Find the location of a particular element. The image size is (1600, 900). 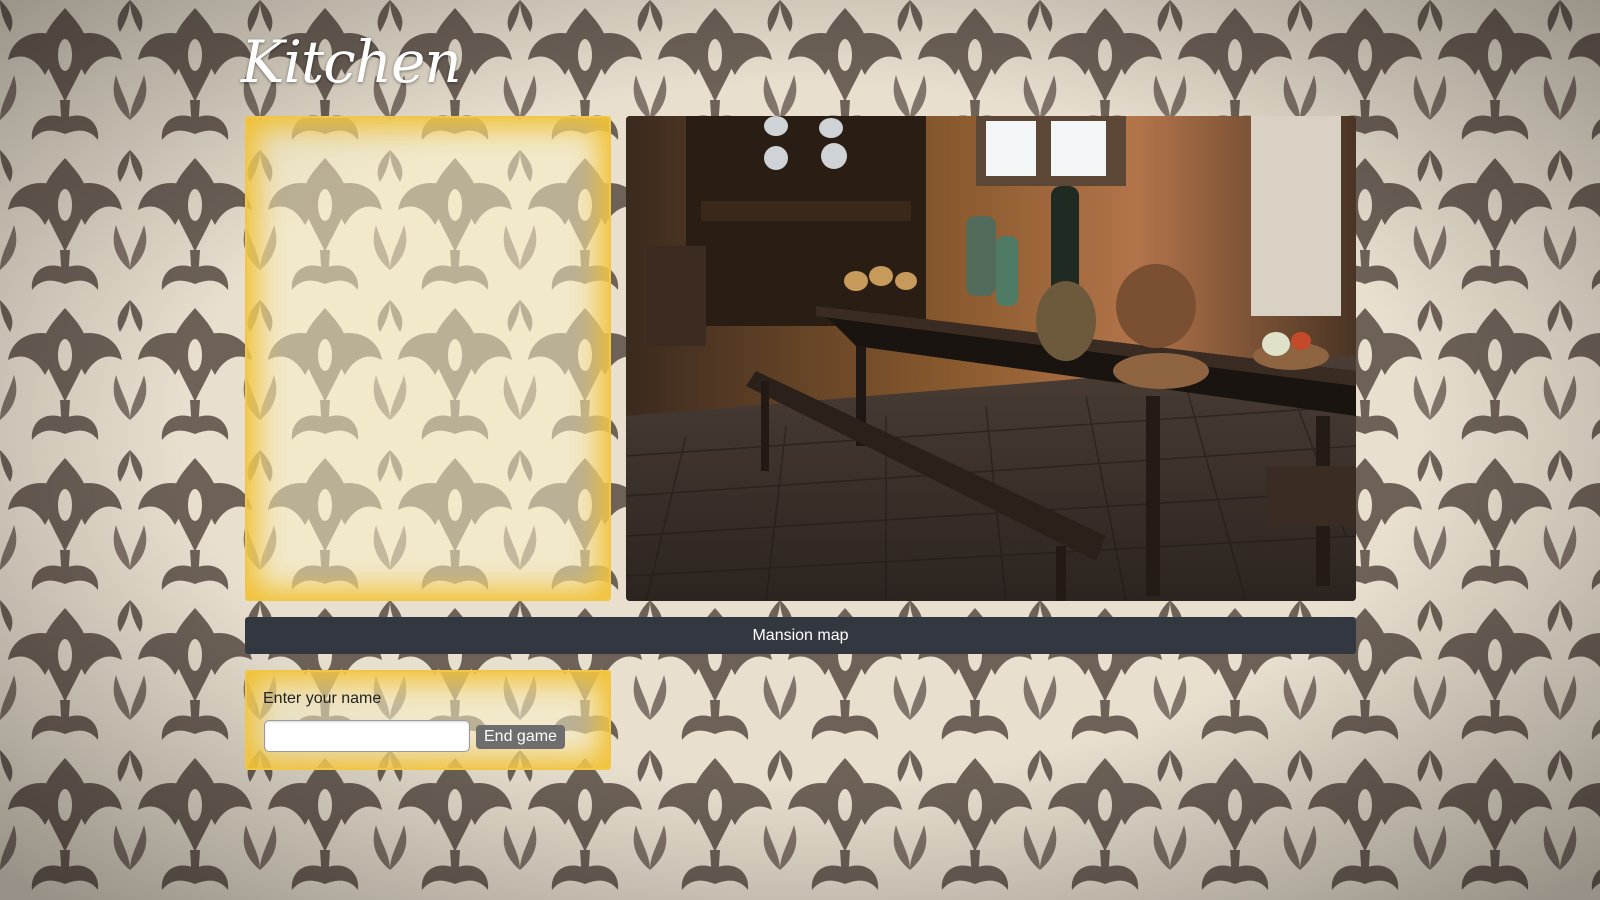

mansion-map-button: Mansion map is located at coordinates (800, 635).